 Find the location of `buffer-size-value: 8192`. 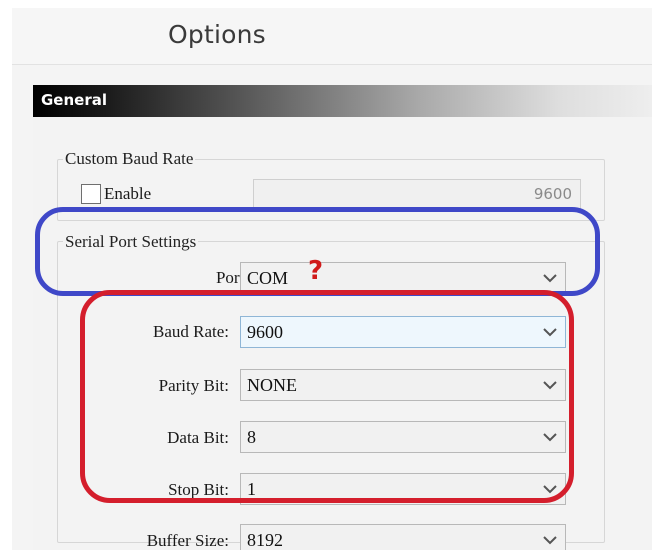

buffer-size-value: 8192 is located at coordinates (265, 540).